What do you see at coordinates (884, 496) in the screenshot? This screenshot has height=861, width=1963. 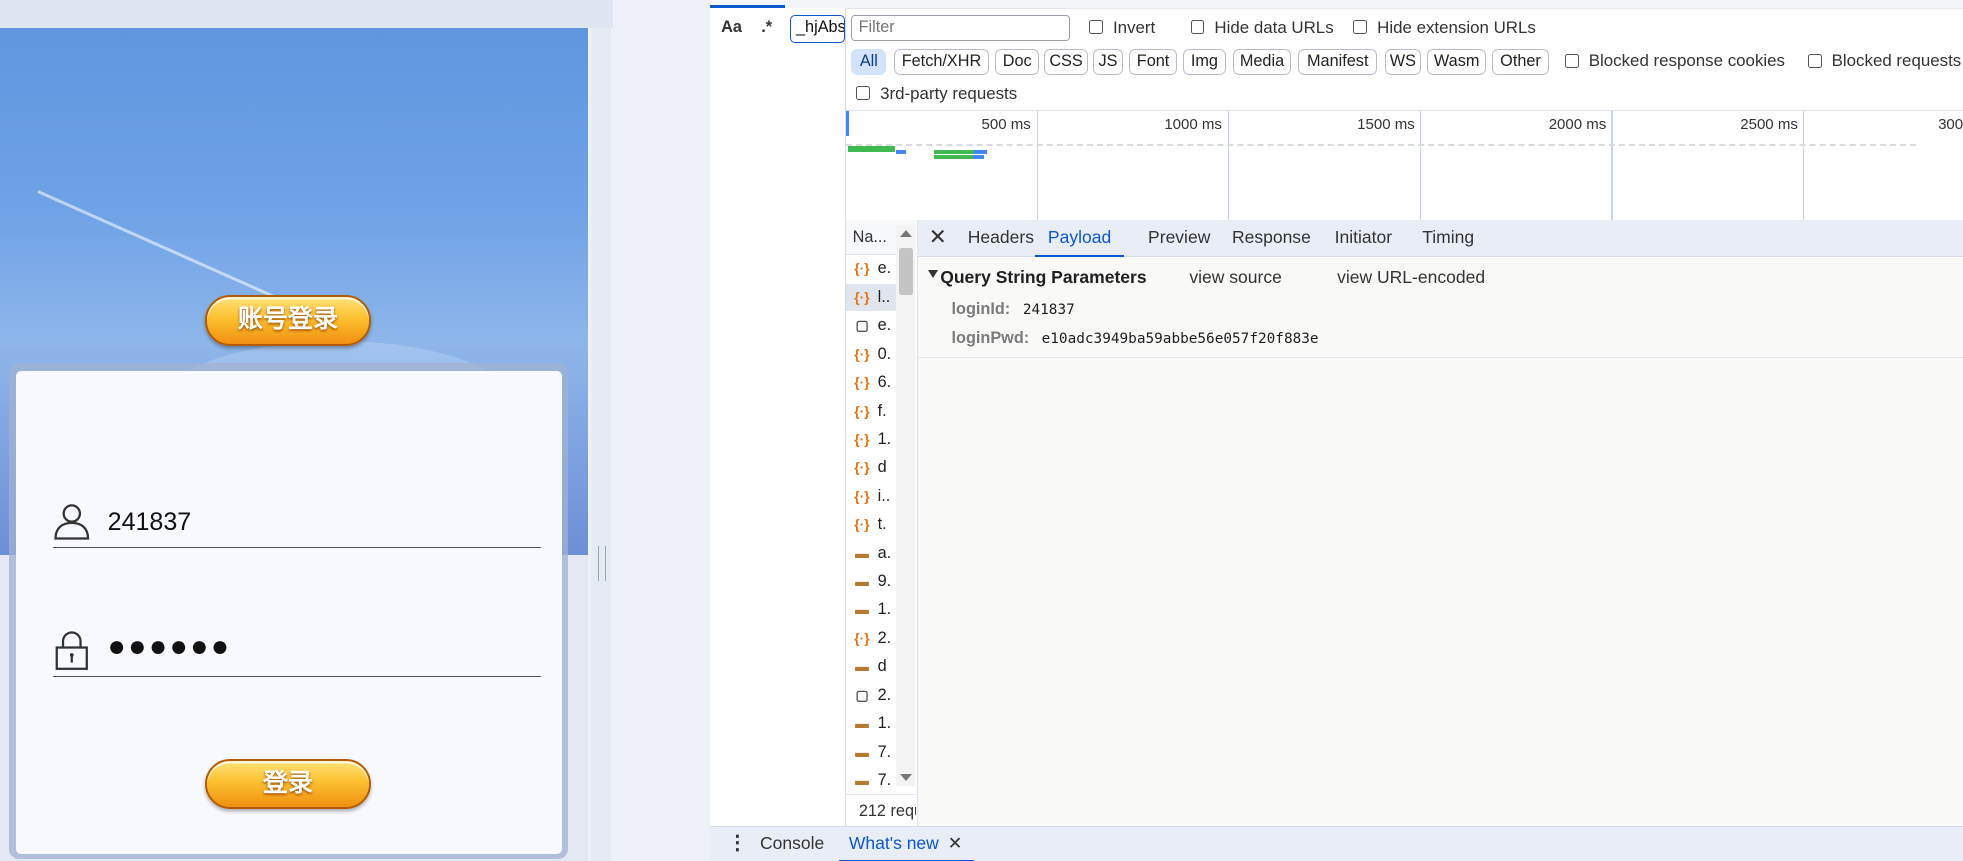 I see `request-name: i..` at bounding box center [884, 496].